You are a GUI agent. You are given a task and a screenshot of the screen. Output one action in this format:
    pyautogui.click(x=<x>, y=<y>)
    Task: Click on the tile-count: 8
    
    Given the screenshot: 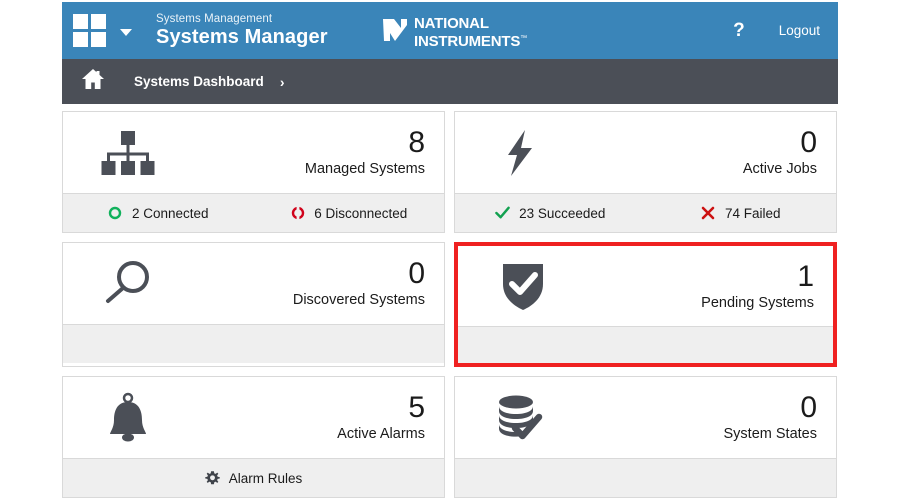 What is the action you would take?
    pyautogui.click(x=416, y=142)
    